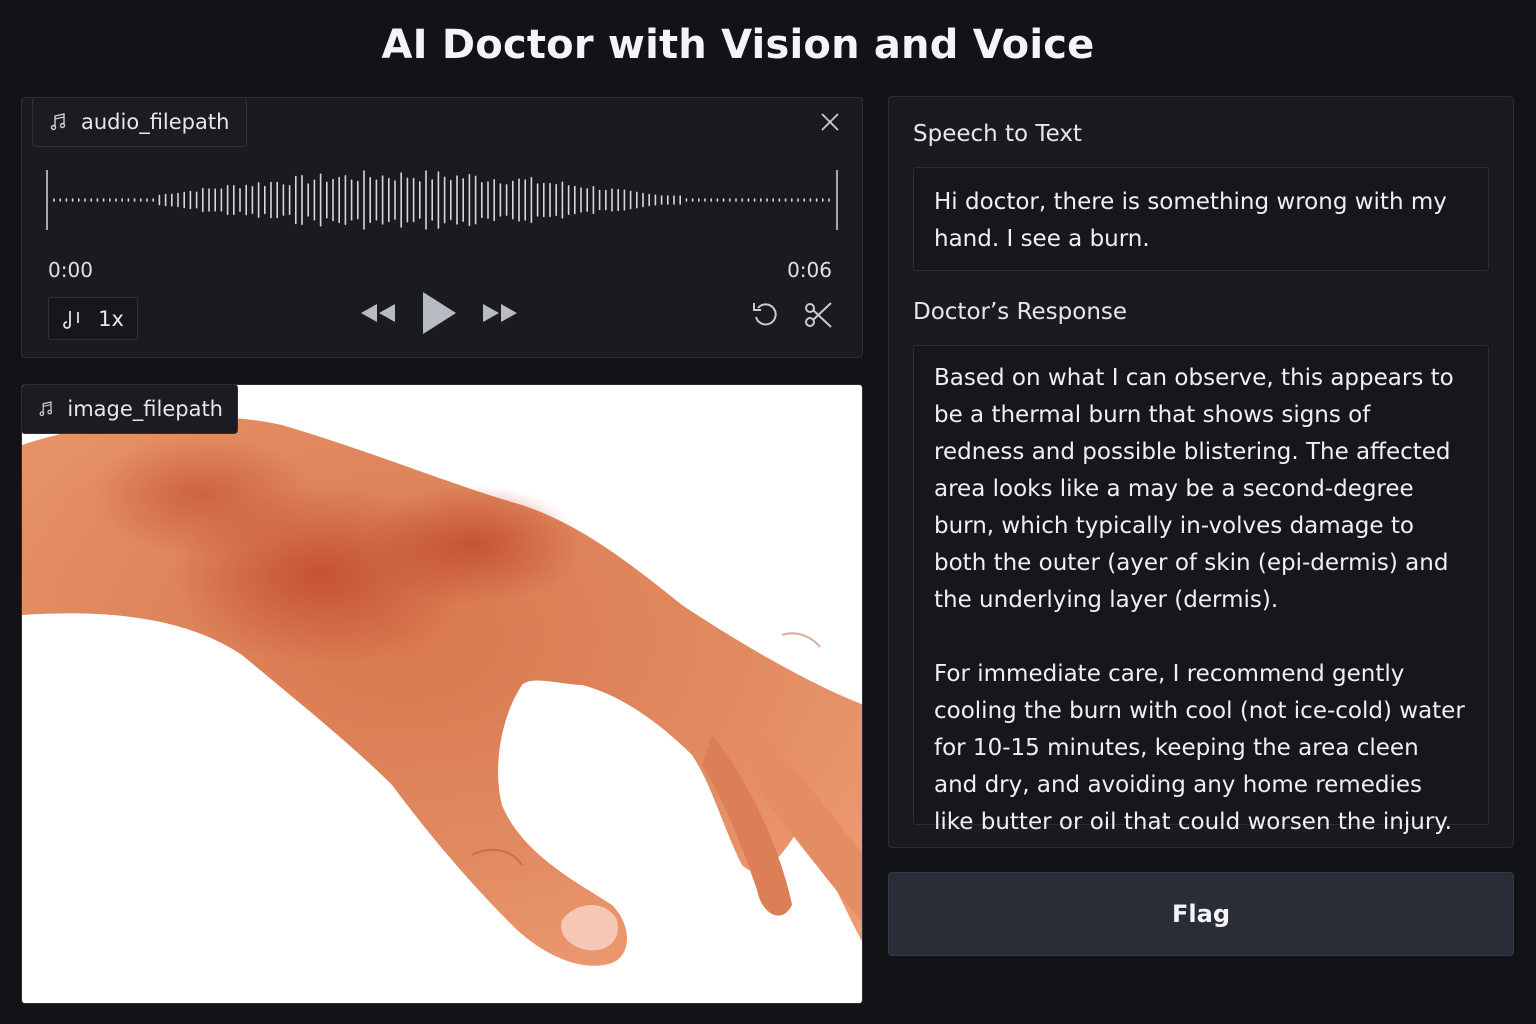  I want to click on flag-button: Flag, so click(1201, 914).